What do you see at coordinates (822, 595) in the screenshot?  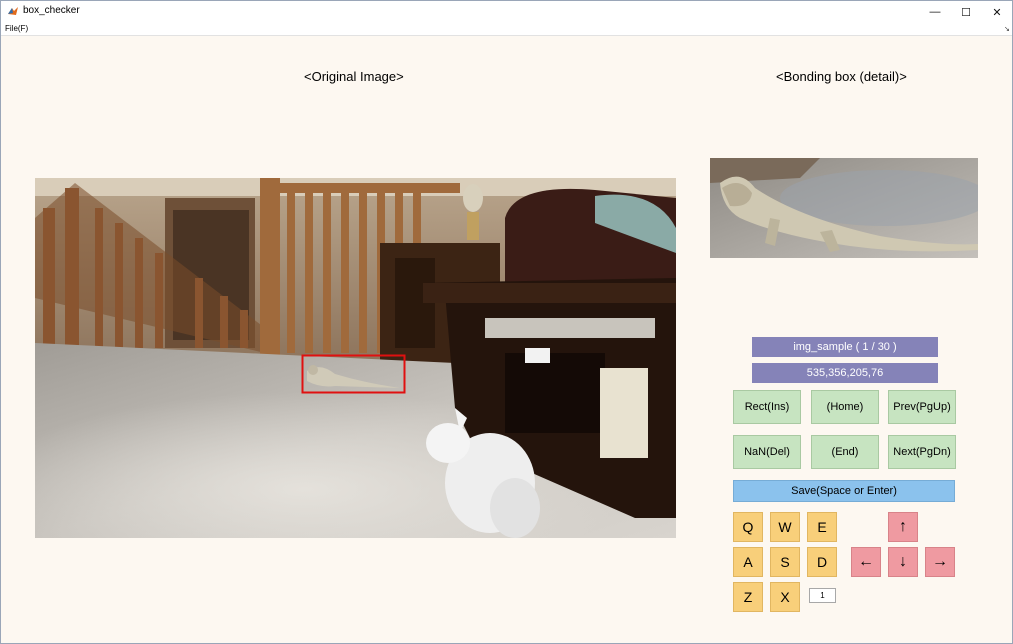 I see `step-size-input: 1` at bounding box center [822, 595].